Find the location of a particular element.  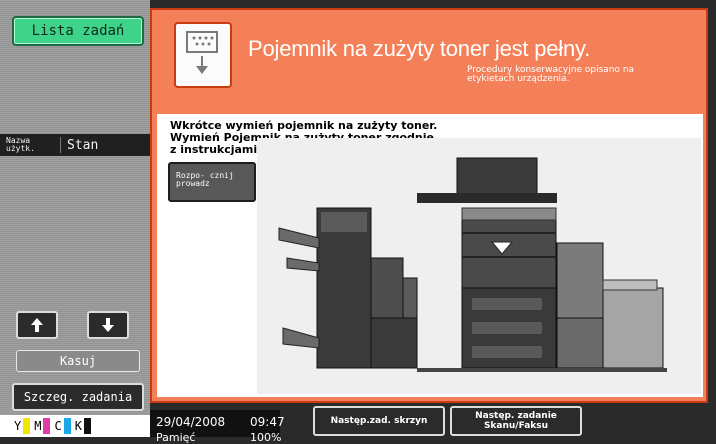

waste-toner-icon is located at coordinates (203, 55).